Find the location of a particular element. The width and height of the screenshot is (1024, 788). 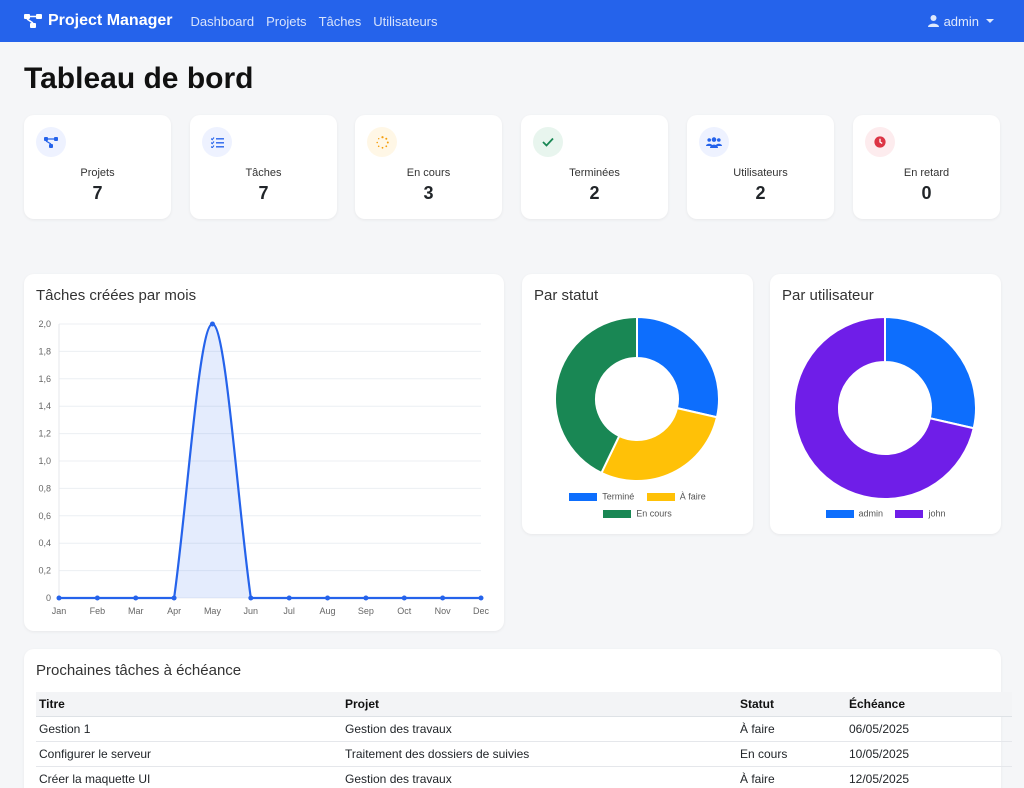

task-status: En cours is located at coordinates (791, 754).